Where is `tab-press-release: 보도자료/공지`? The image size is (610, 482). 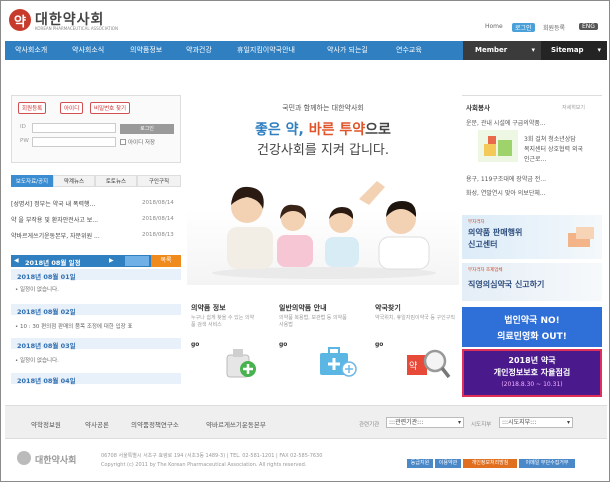
tab-press-release: 보도자료/공지 is located at coordinates (32, 181).